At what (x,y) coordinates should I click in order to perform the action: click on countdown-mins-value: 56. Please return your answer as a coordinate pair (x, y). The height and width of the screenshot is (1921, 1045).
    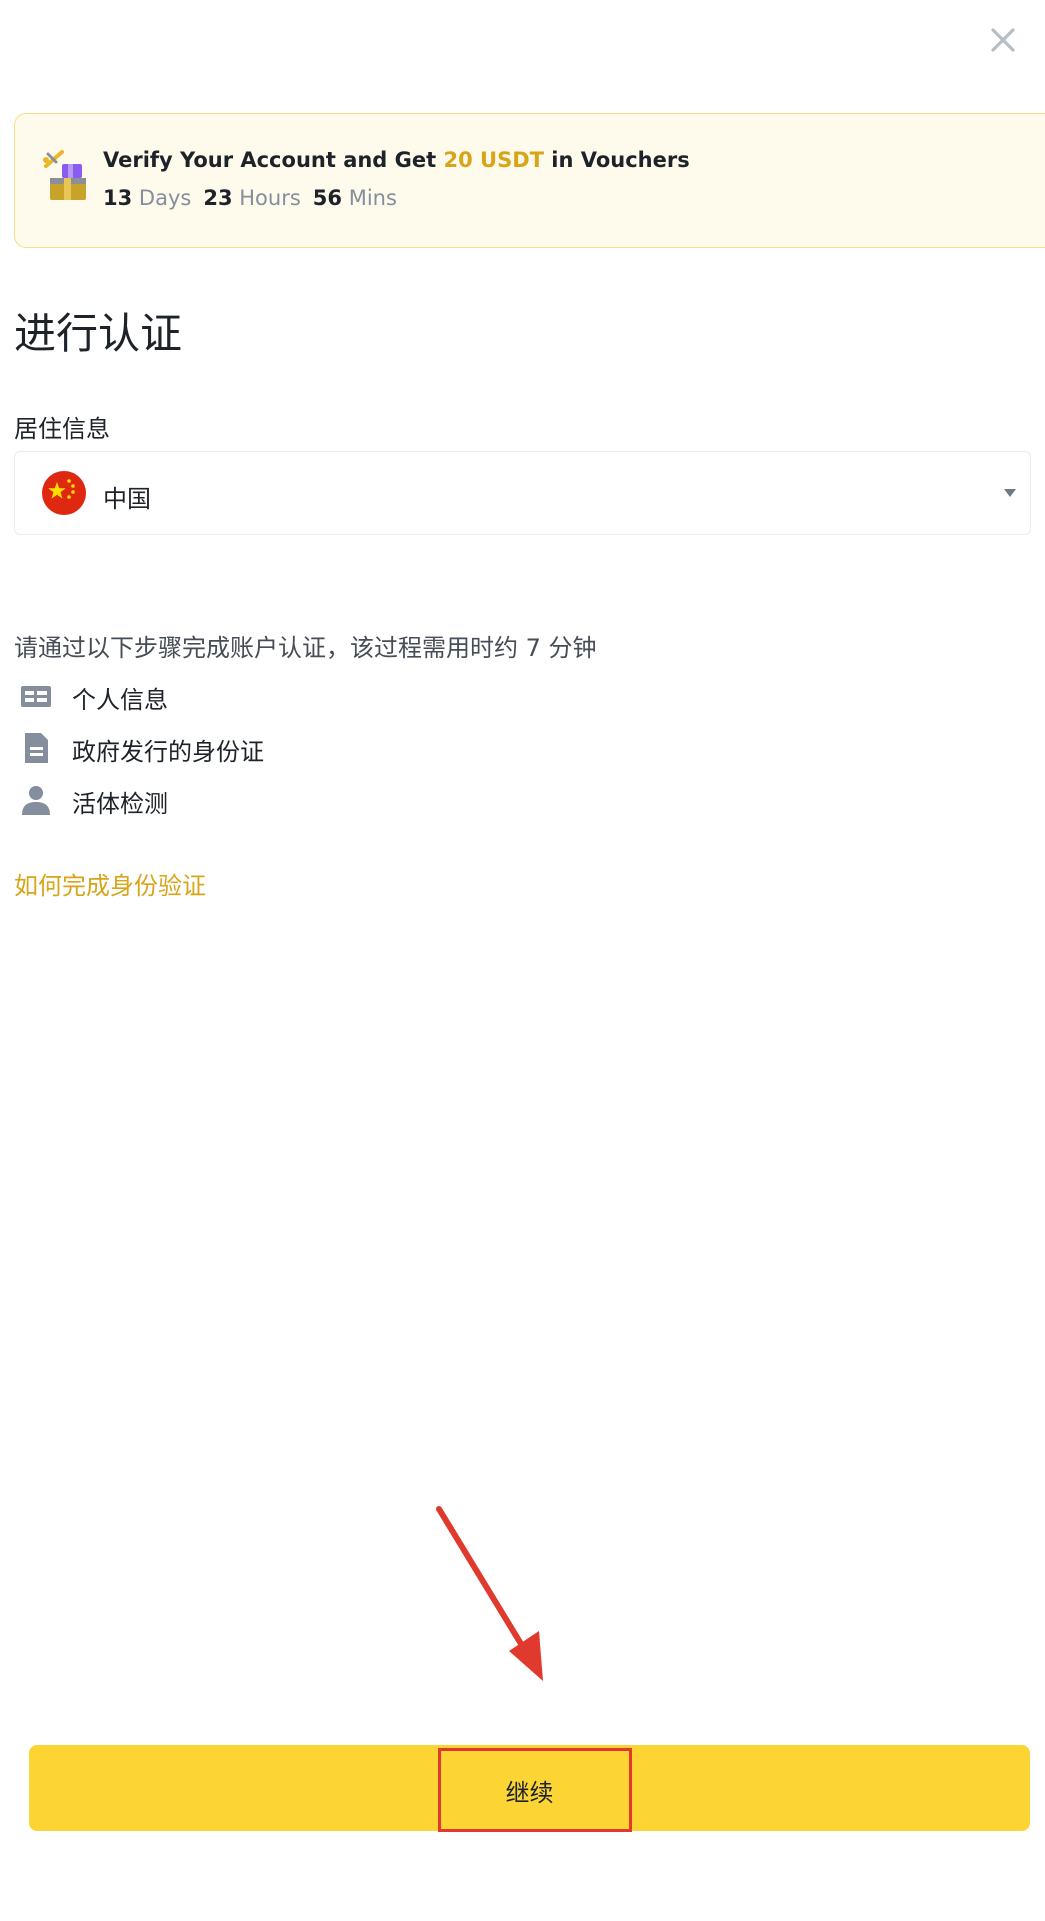
    Looking at the image, I should click on (327, 198).